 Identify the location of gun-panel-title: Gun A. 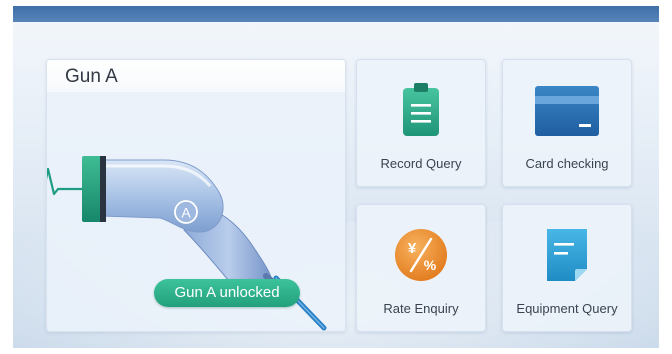
(91, 76).